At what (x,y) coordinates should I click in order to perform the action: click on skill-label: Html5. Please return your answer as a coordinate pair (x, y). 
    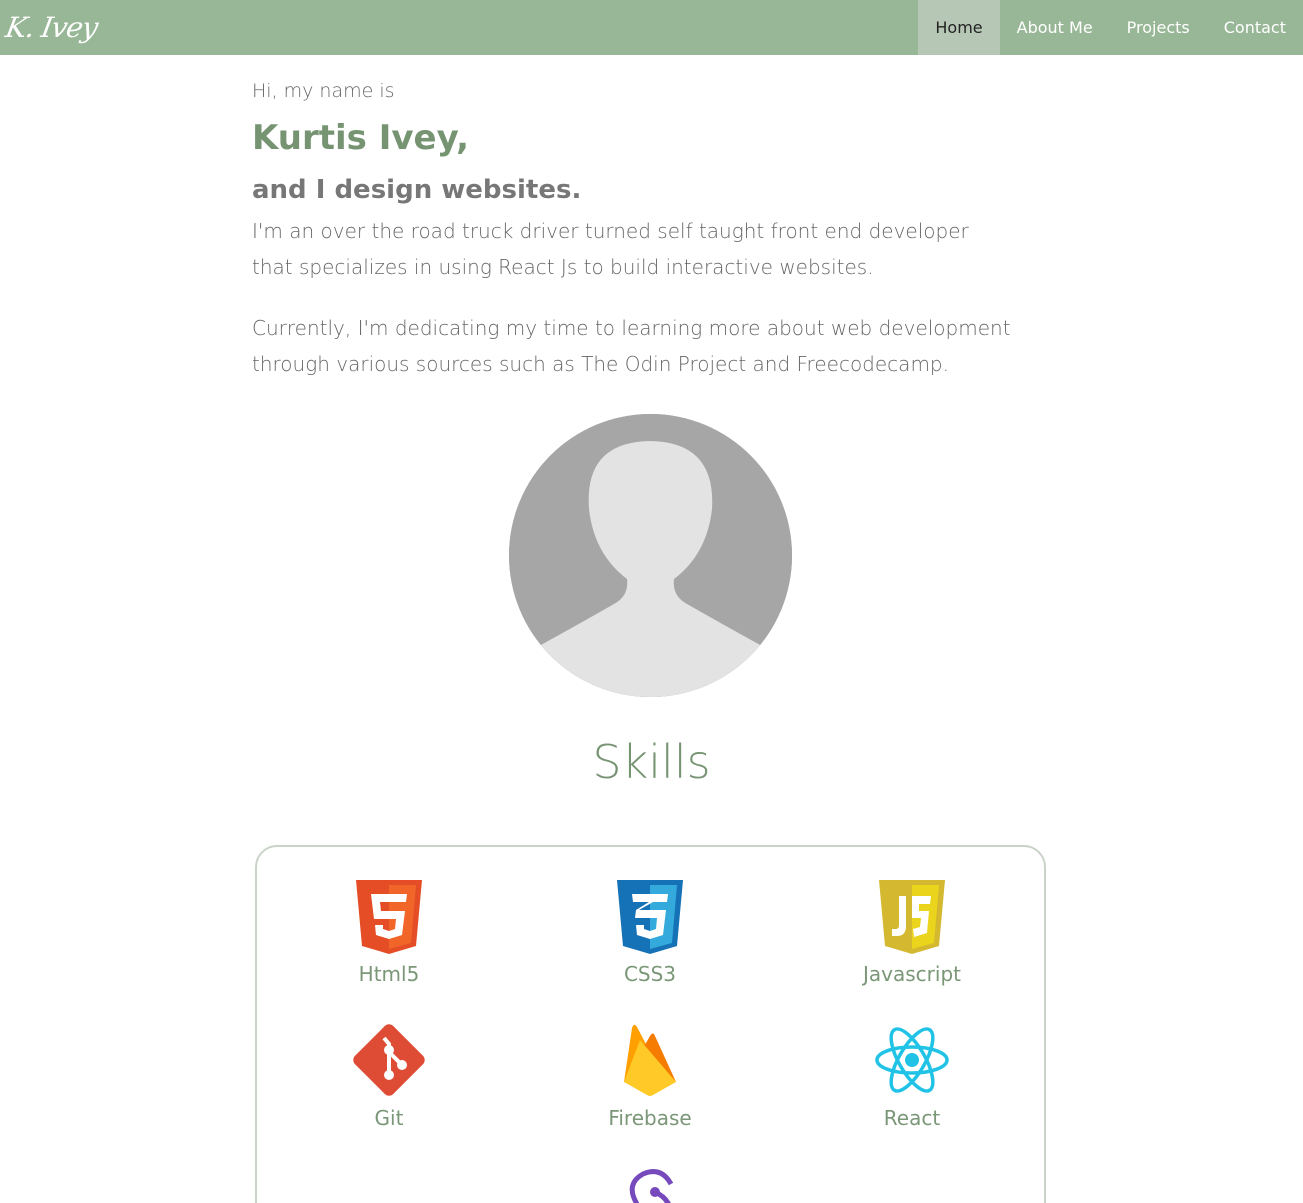
    Looking at the image, I should click on (389, 974).